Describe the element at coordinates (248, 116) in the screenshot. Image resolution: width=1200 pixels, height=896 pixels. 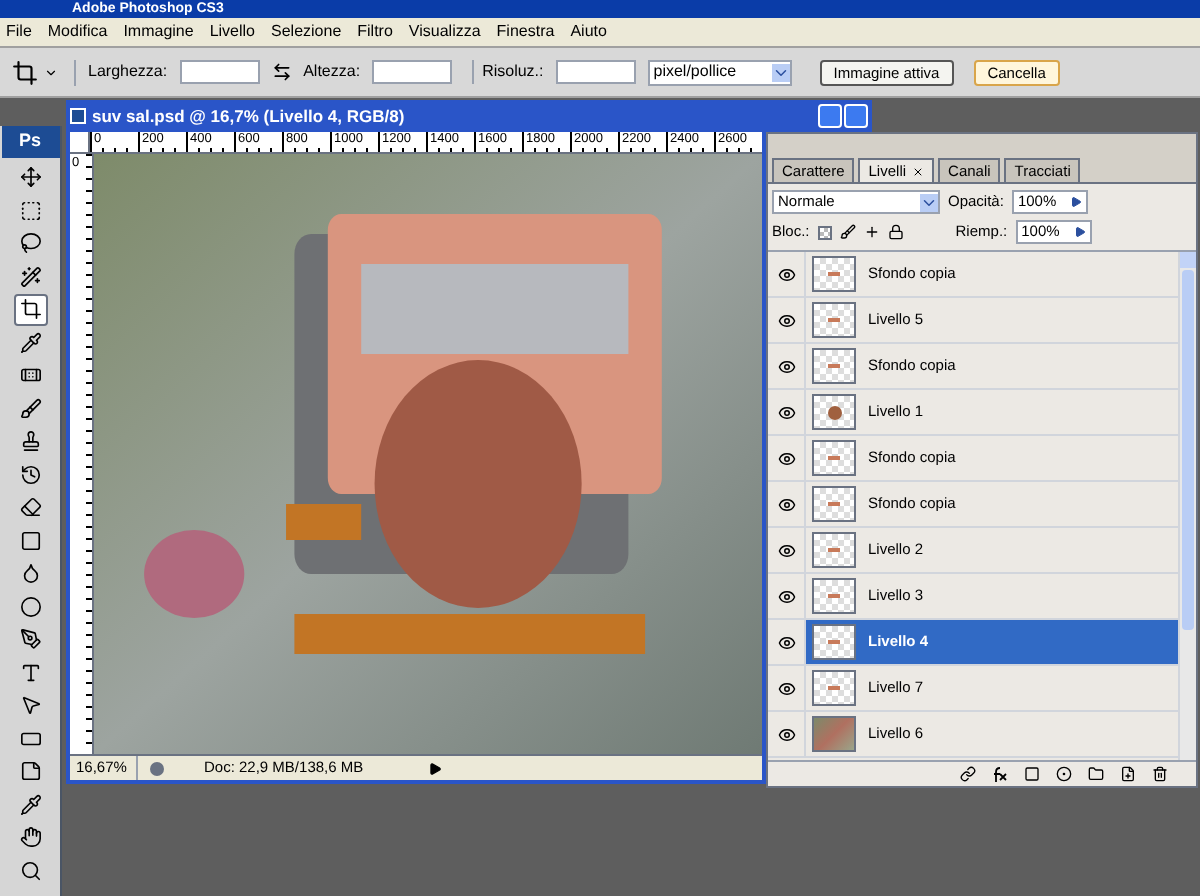
I see `document-title: suv sal.psd @ 16,7% (Livello 4, RGB/8)` at that location.